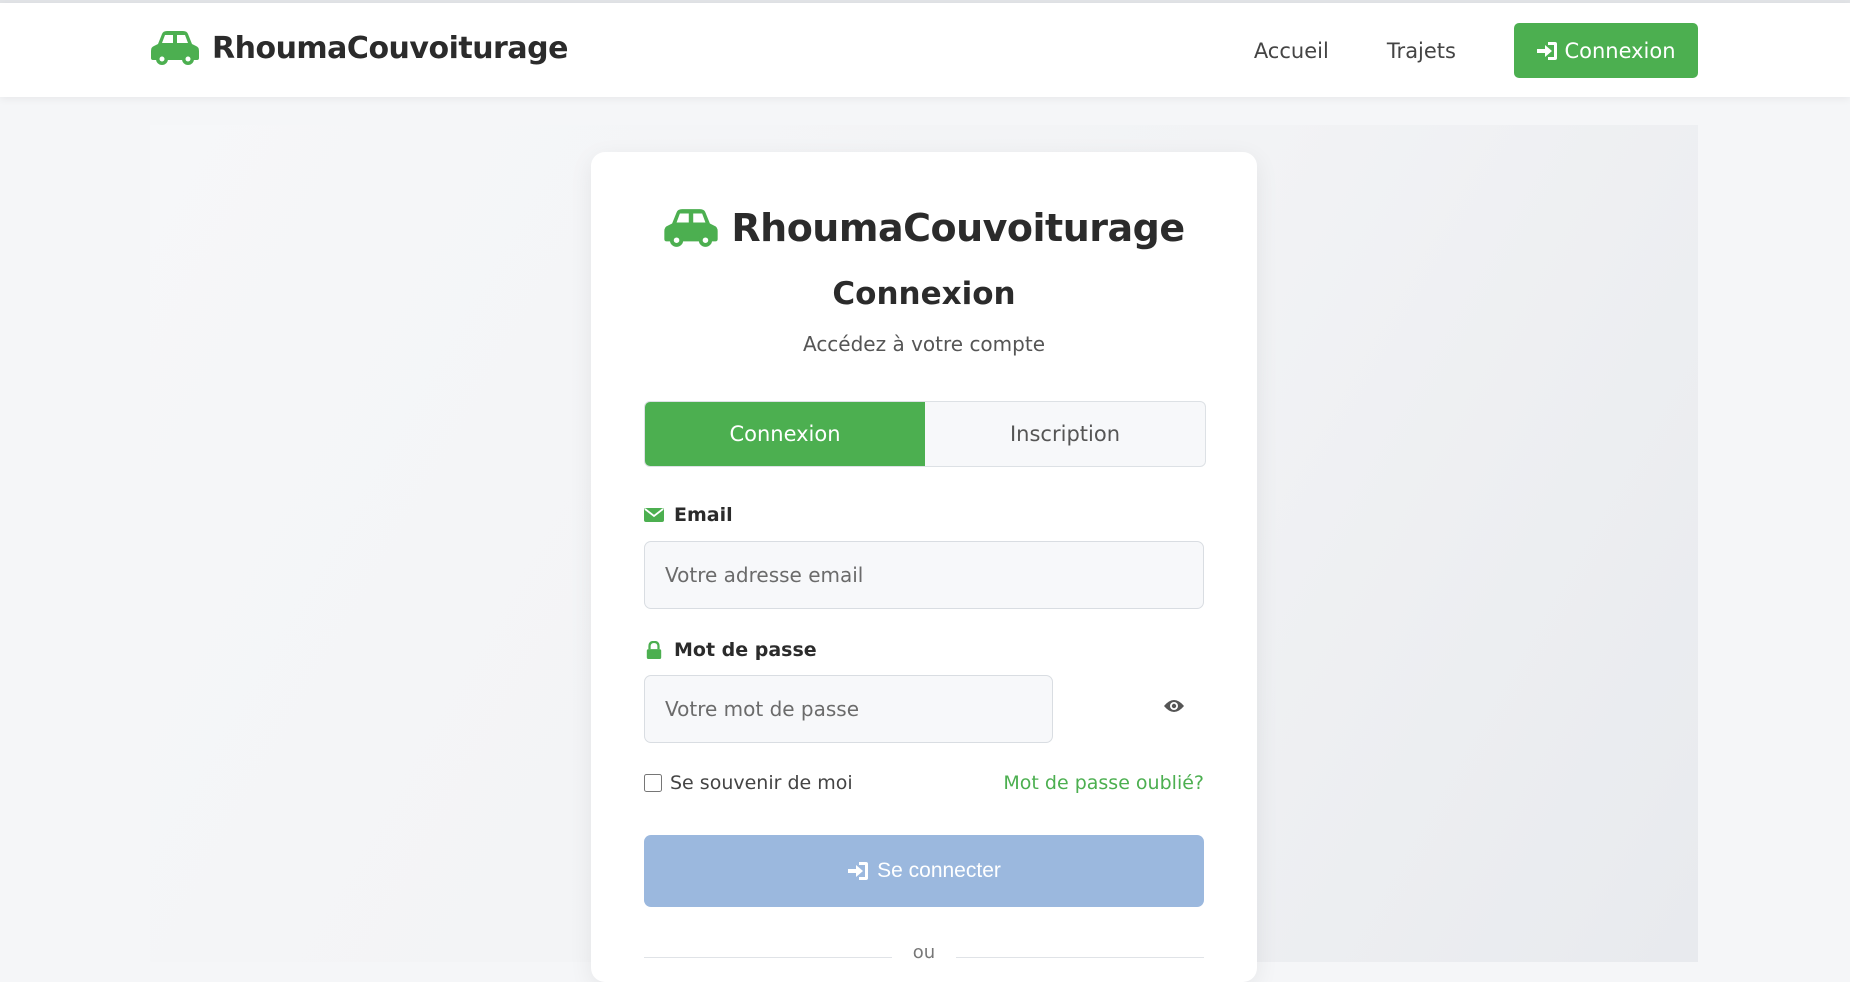 This screenshot has width=1850, height=982. Describe the element at coordinates (1291, 51) in the screenshot. I see `nav-link-home: Accueil` at that location.